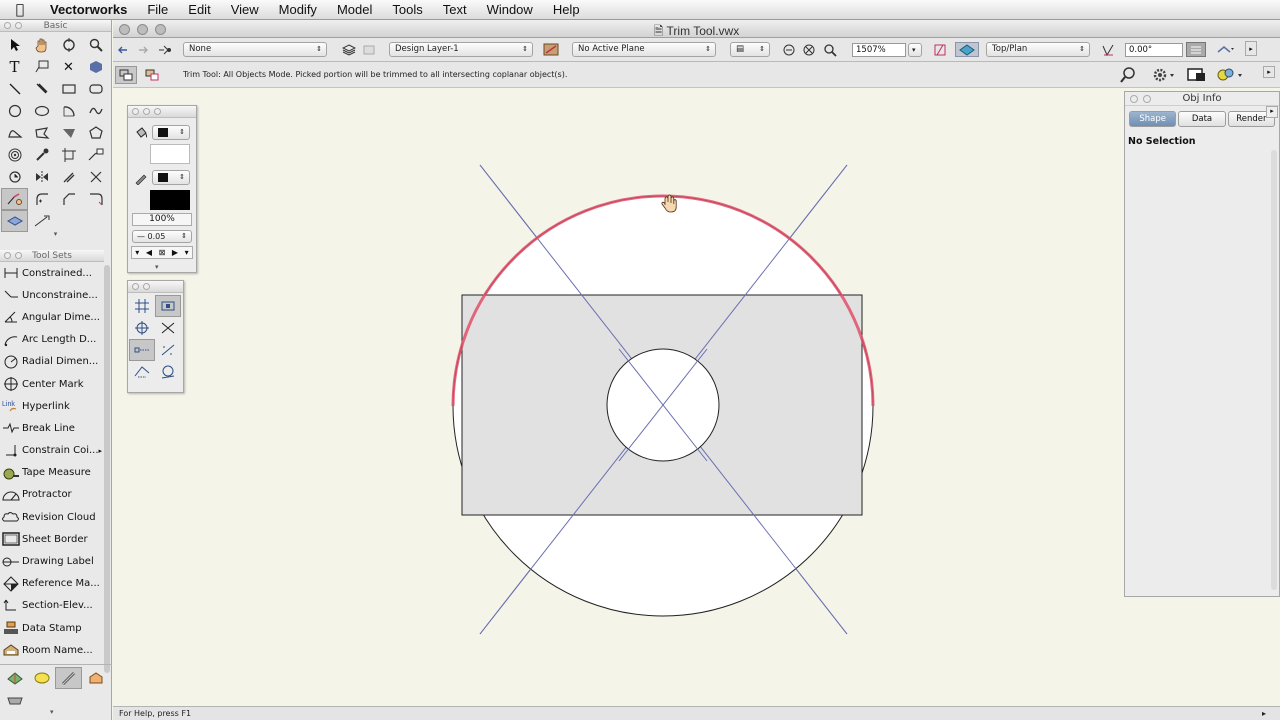 The height and width of the screenshot is (720, 1280). I want to click on furniture-icon, so click(95, 678).